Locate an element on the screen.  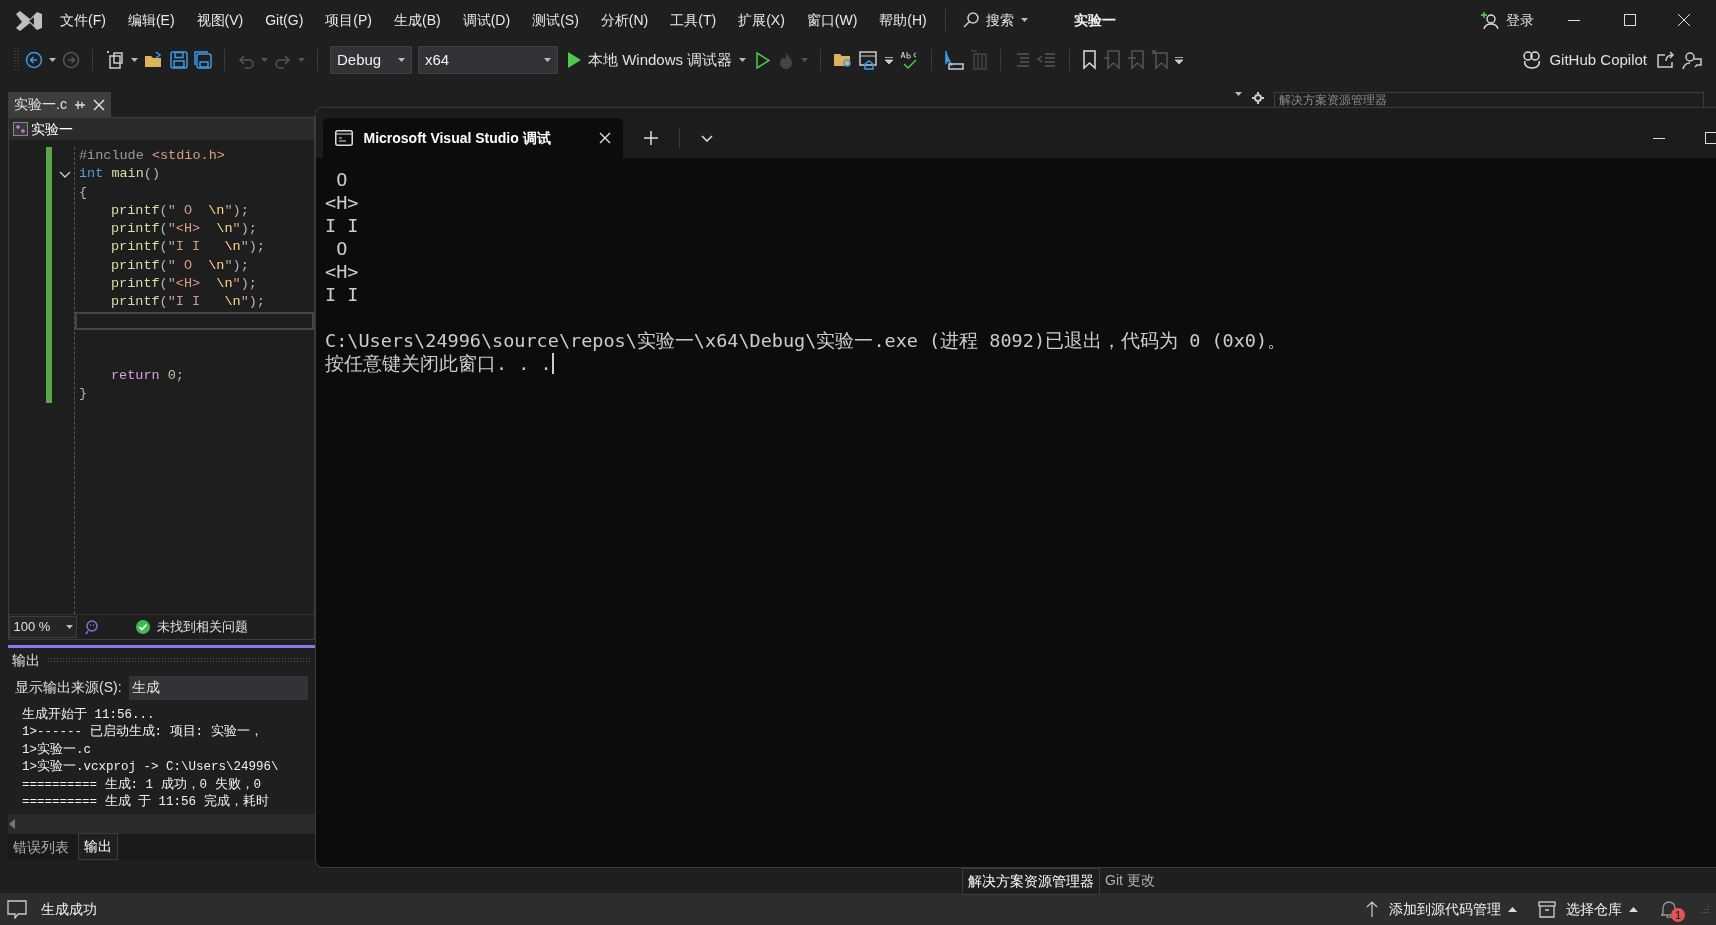
menu-item: 工具(T) is located at coordinates (693, 20).